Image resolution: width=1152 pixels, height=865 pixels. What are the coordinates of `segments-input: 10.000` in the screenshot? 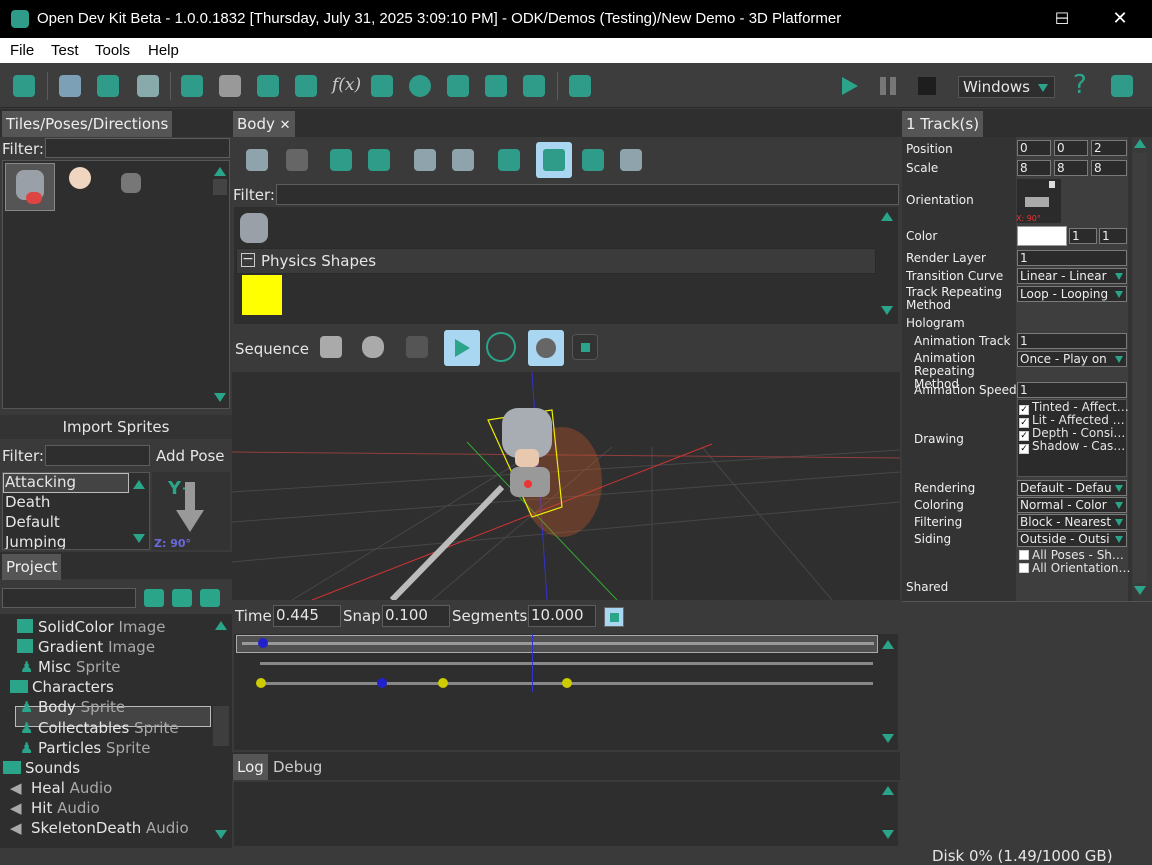 It's located at (562, 616).